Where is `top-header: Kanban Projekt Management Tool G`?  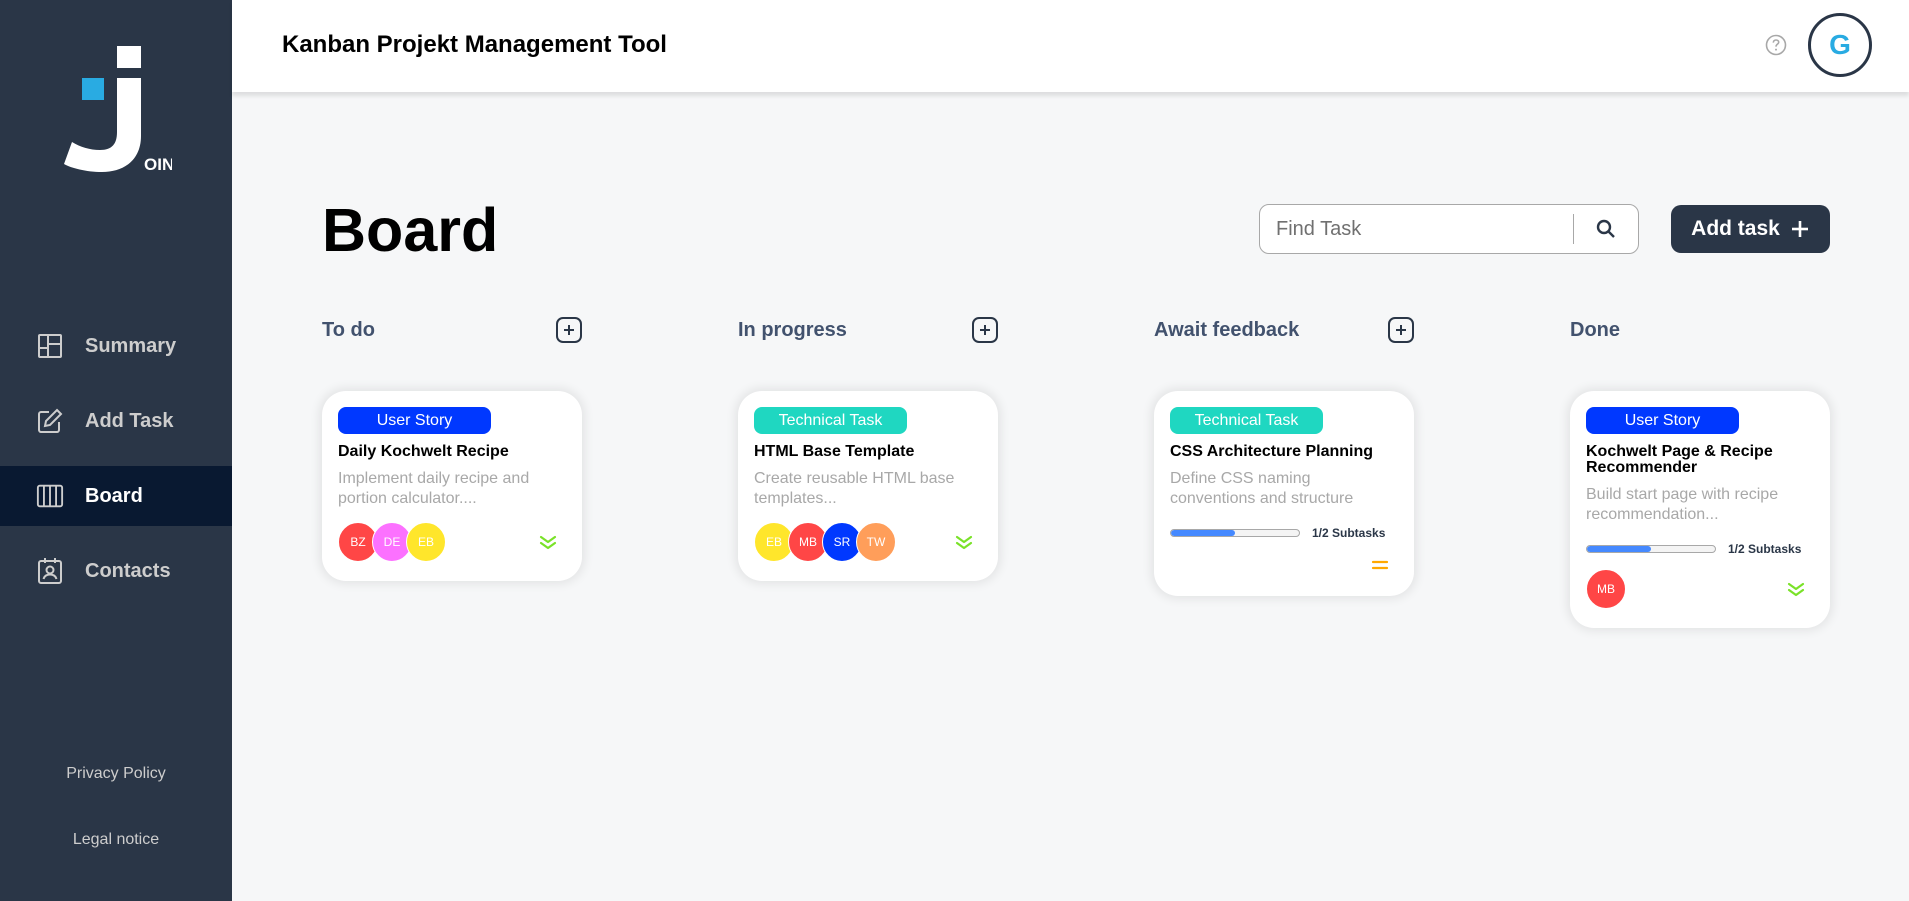 top-header: Kanban Projekt Management Tool G is located at coordinates (1070, 46).